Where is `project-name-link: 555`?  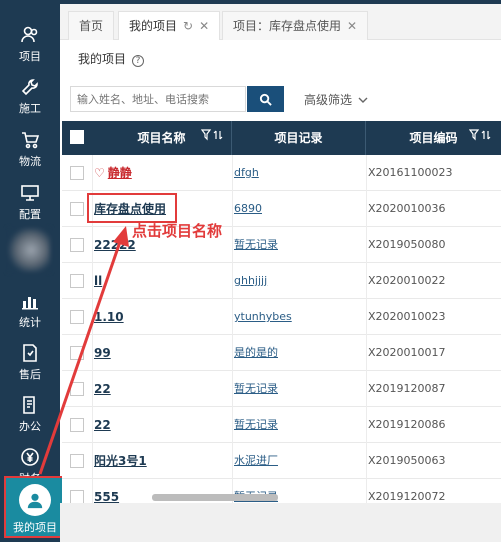
project-name-link: 555 is located at coordinates (106, 491).